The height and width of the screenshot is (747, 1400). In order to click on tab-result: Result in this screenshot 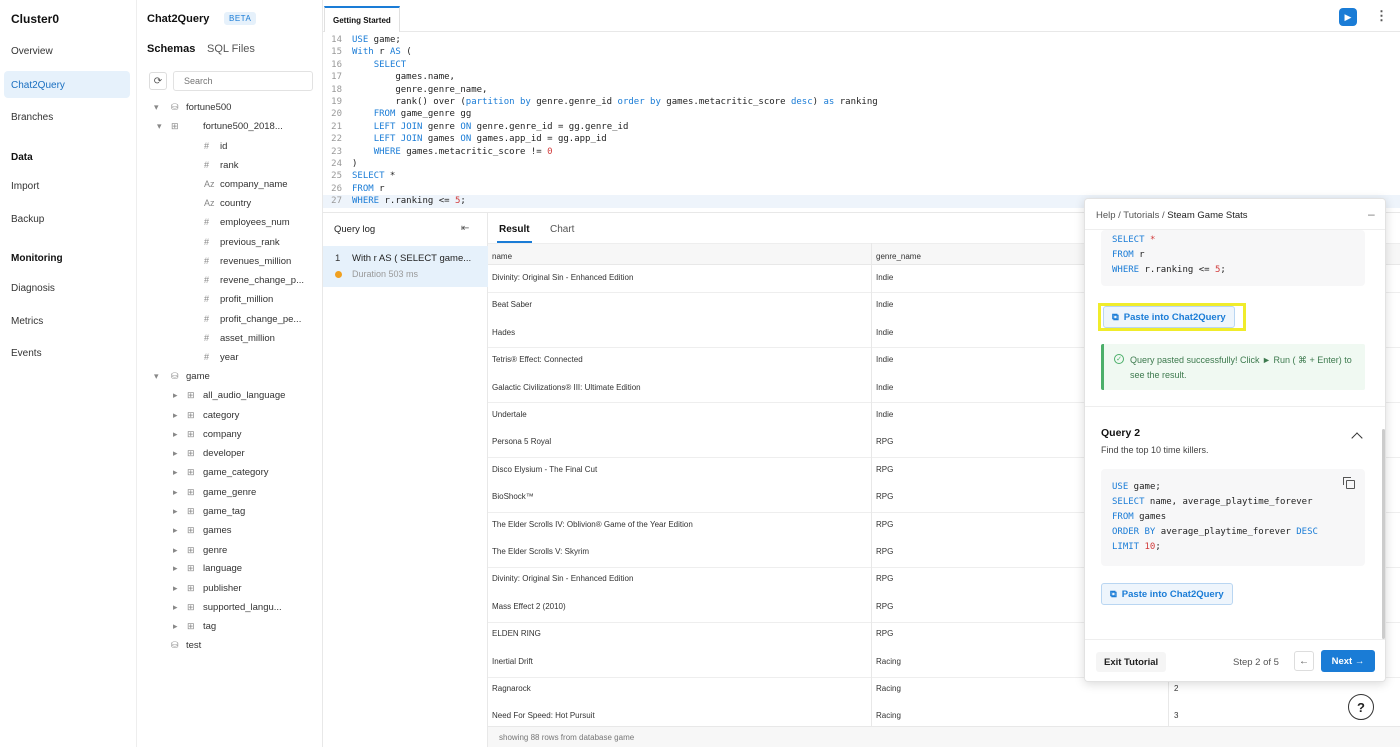, I will do `click(514, 229)`.